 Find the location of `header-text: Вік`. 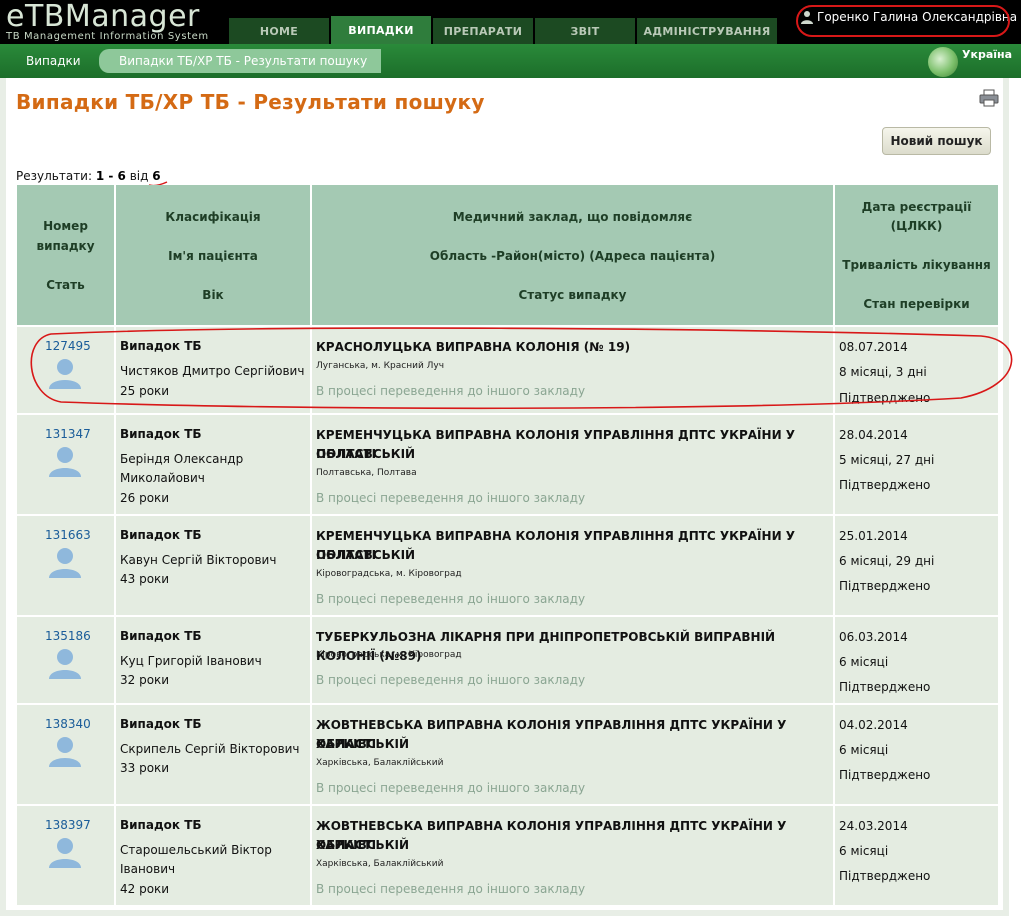

header-text: Вік is located at coordinates (213, 295).